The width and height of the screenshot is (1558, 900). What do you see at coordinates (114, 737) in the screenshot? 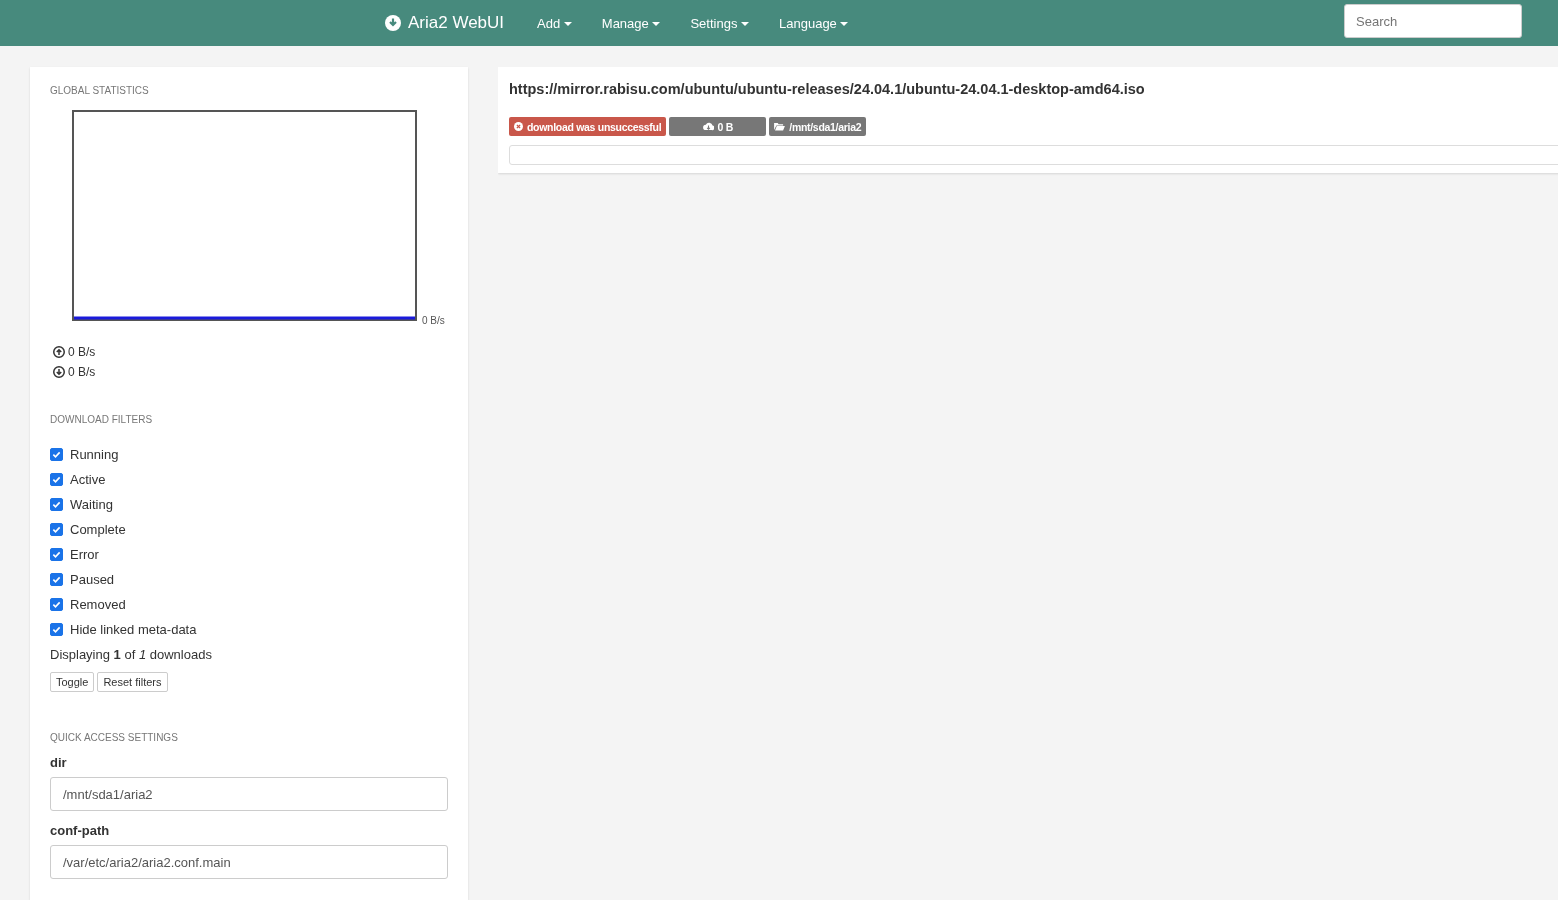
I see `section-heading: QUICK ACCESS SETTINGS` at bounding box center [114, 737].